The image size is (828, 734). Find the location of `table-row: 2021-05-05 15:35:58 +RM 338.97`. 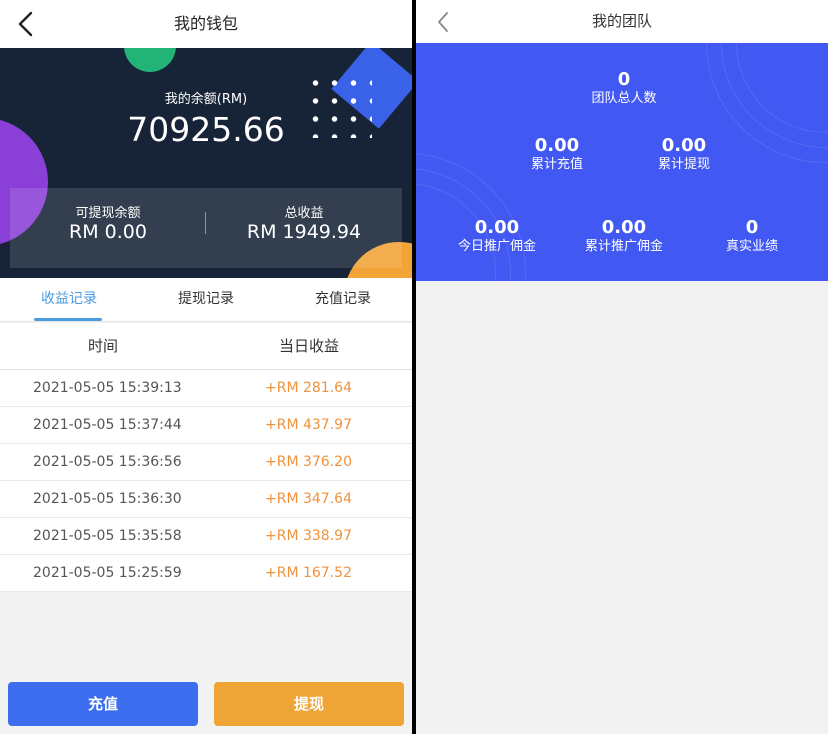

table-row: 2021-05-05 15:35:58 +RM 338.97 is located at coordinates (206, 536).